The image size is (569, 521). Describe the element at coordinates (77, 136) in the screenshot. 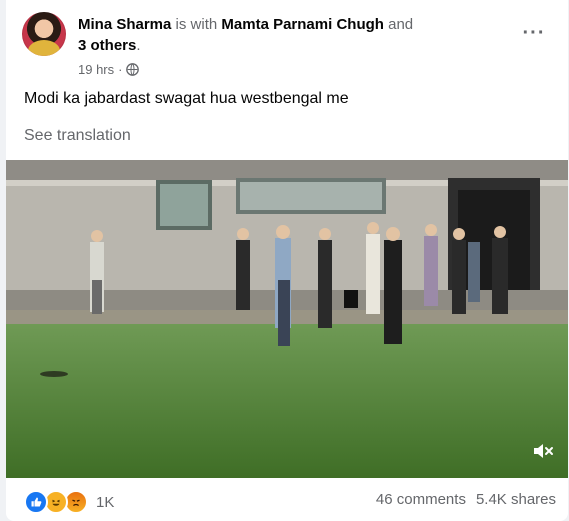

I see `see-translation-link: See translation` at that location.